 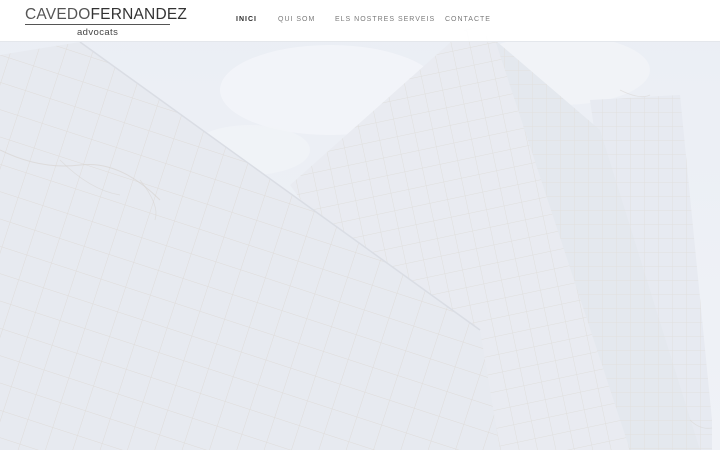 I want to click on nav-item-qui-som: QUI SOM, so click(x=296, y=19).